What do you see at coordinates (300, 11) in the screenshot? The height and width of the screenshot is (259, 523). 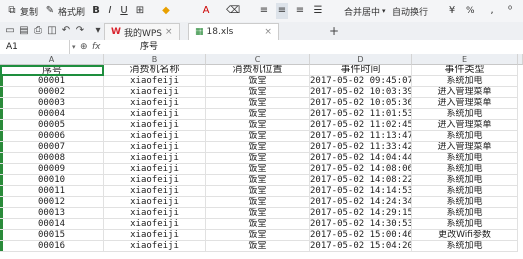 I see `align-right-button: ≡` at bounding box center [300, 11].